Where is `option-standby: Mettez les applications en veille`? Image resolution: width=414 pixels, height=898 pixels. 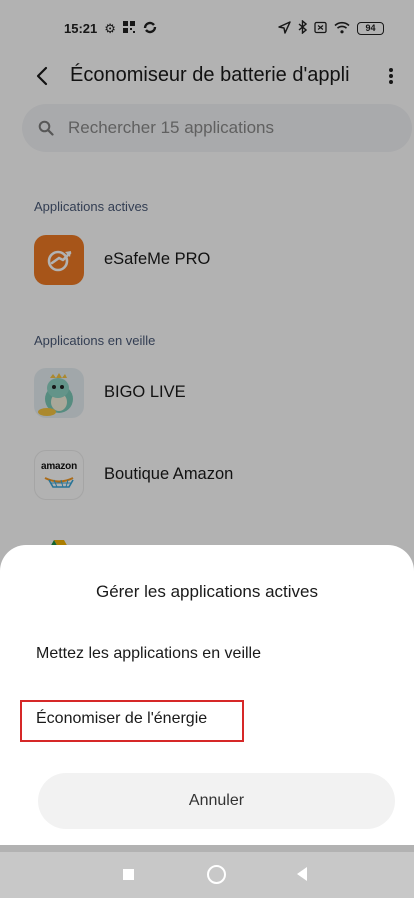
option-standby: Mettez les applications en veille is located at coordinates (148, 654).